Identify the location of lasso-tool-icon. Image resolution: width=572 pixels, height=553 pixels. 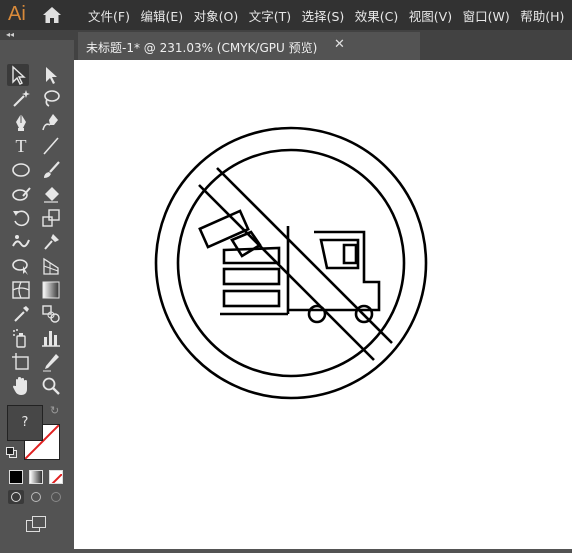
(51, 98).